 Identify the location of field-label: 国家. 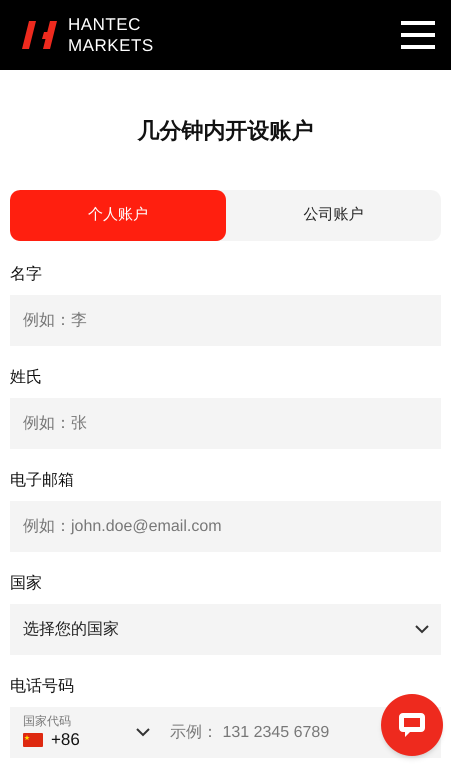
(26, 584).